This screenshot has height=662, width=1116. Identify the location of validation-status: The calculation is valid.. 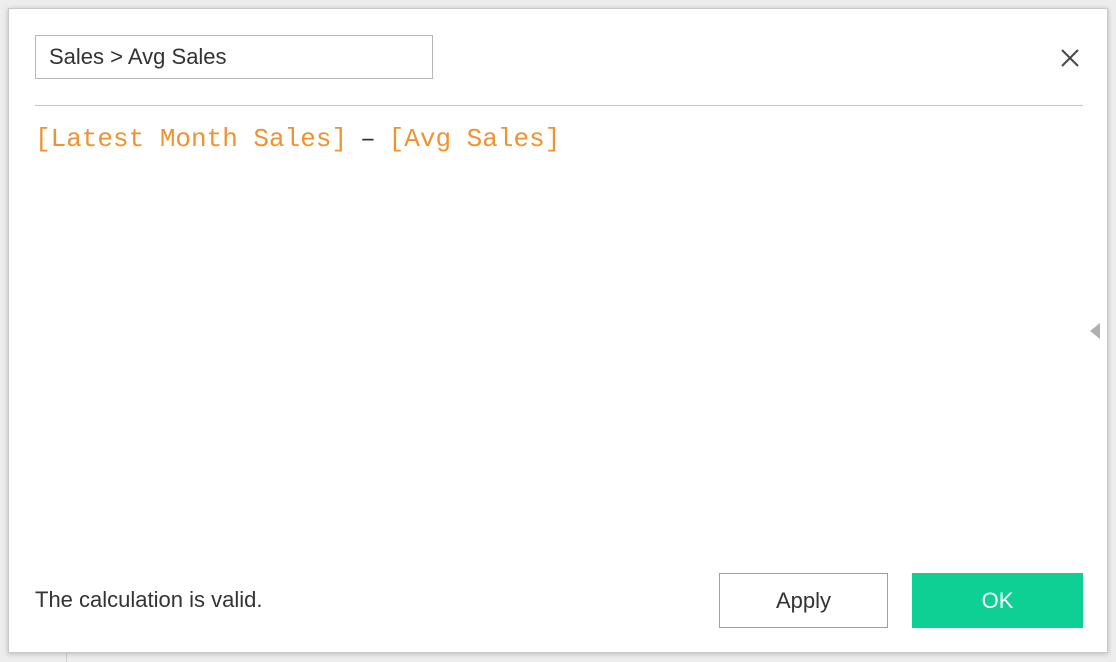
(149, 599).